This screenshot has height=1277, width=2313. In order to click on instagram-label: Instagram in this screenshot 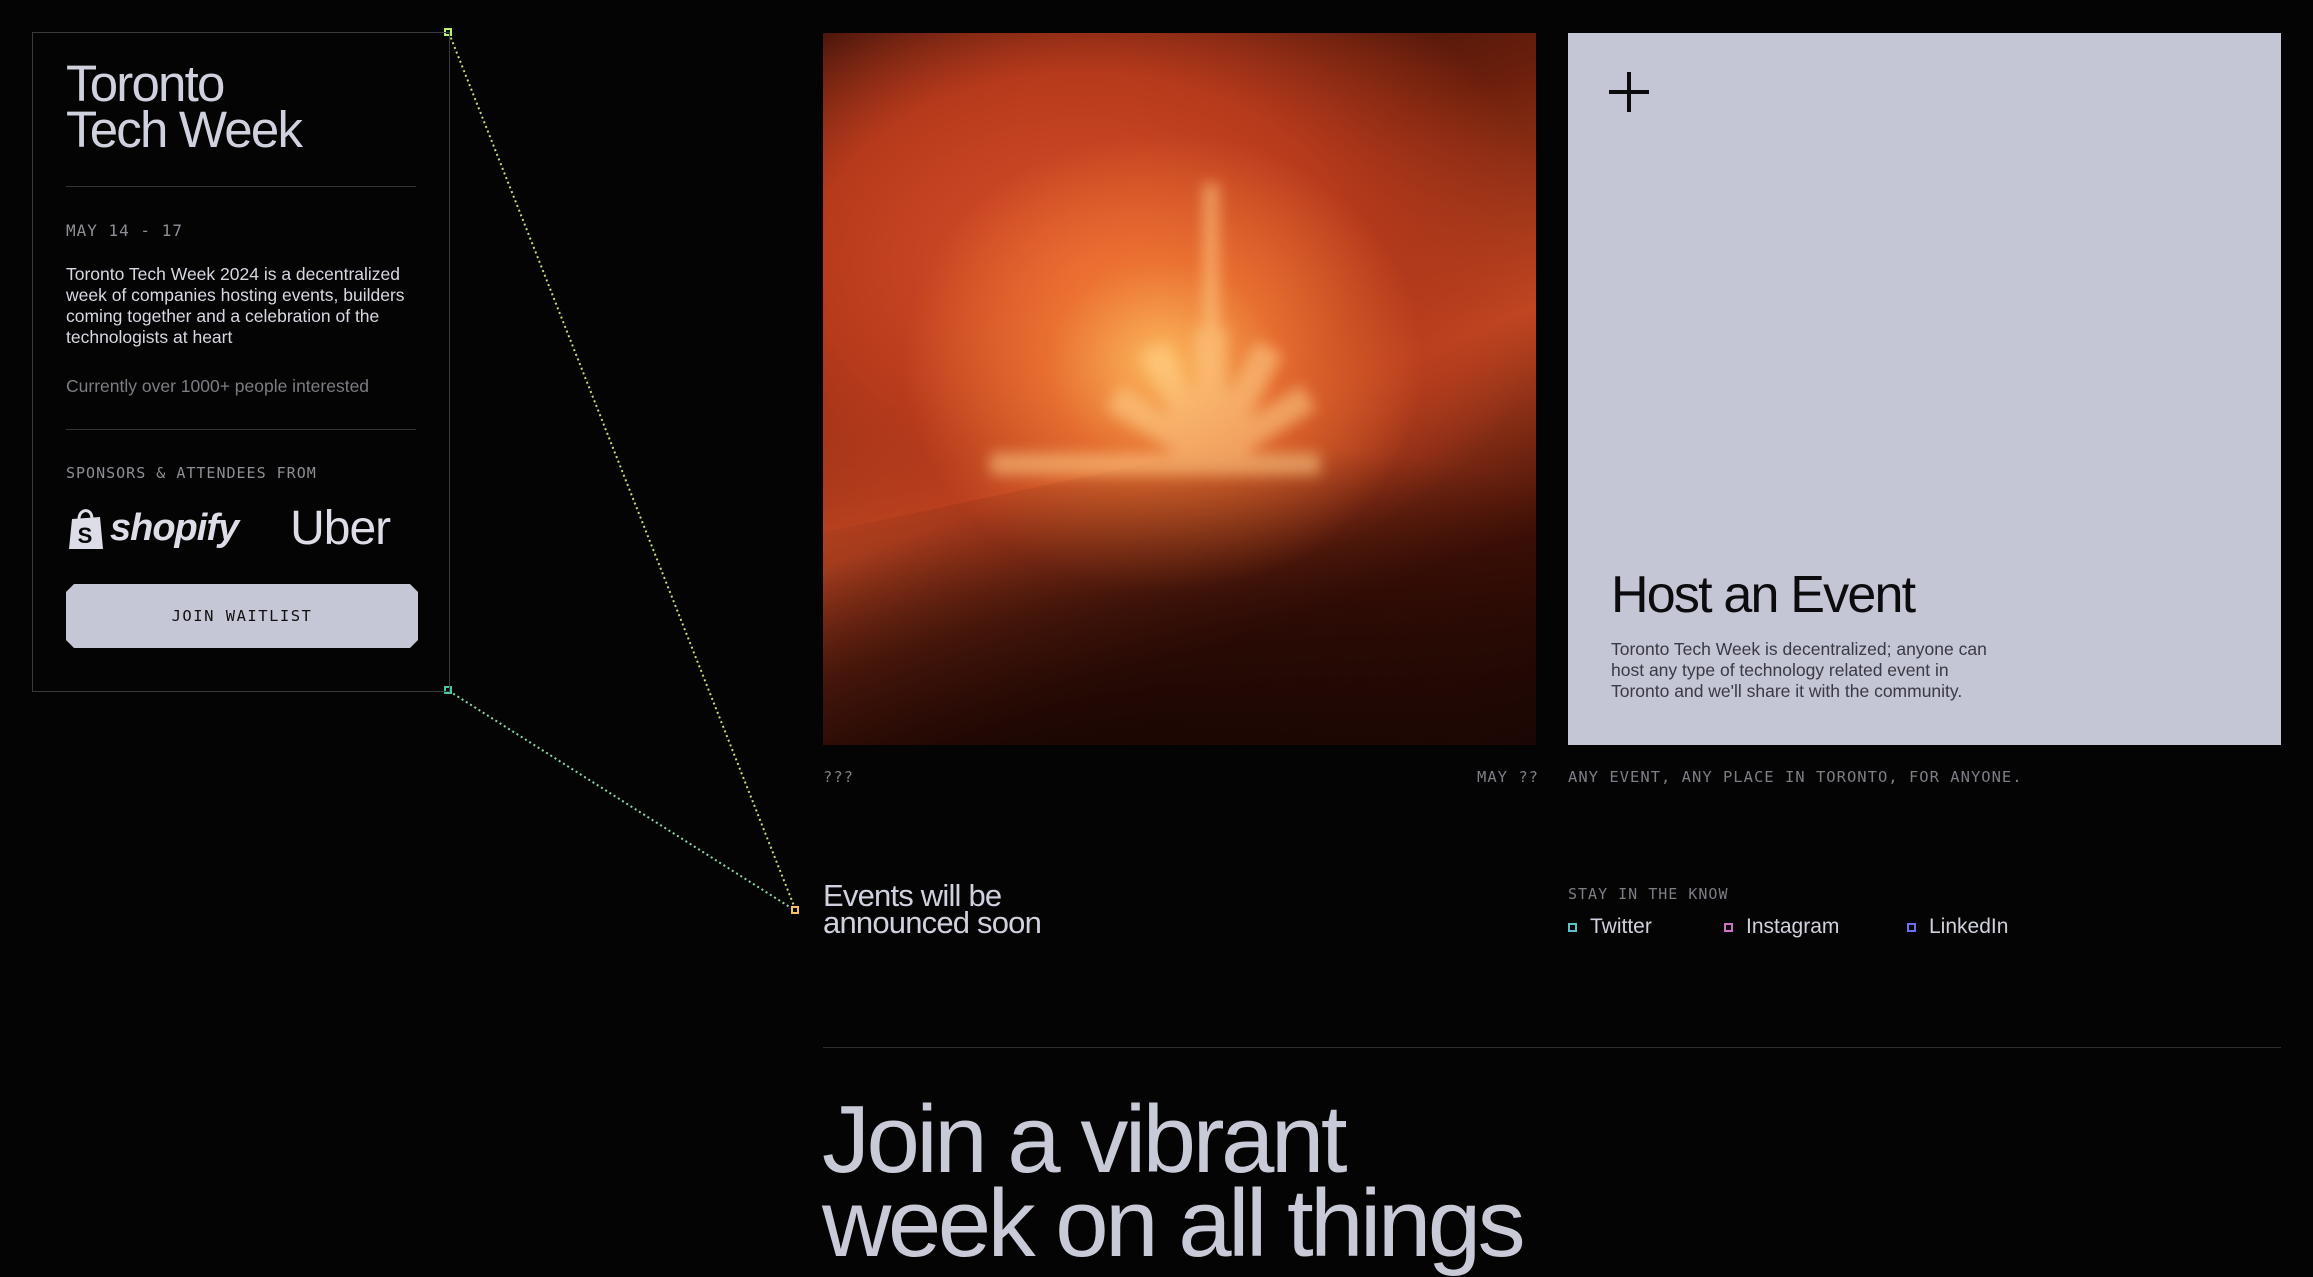, I will do `click(1793, 926)`.